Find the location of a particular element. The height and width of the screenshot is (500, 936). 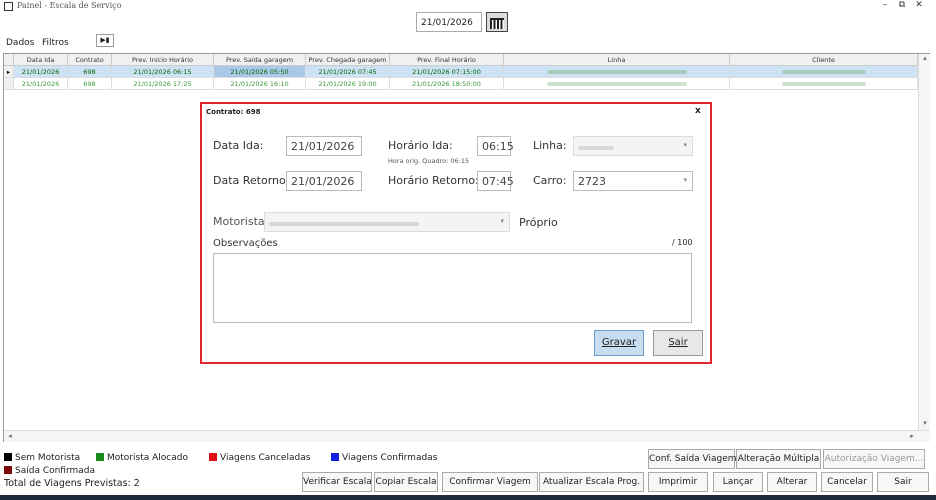

data-retorno-field: 21/01/2026 is located at coordinates (324, 181).